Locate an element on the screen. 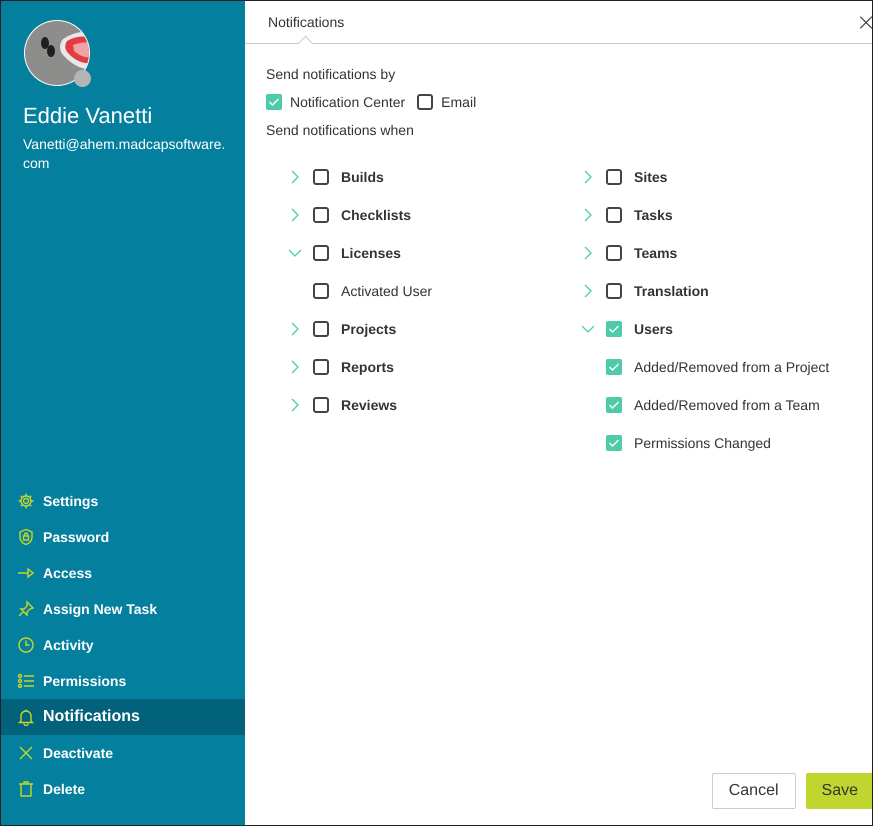 The image size is (873, 826). menu-item: Password is located at coordinates (123, 537).